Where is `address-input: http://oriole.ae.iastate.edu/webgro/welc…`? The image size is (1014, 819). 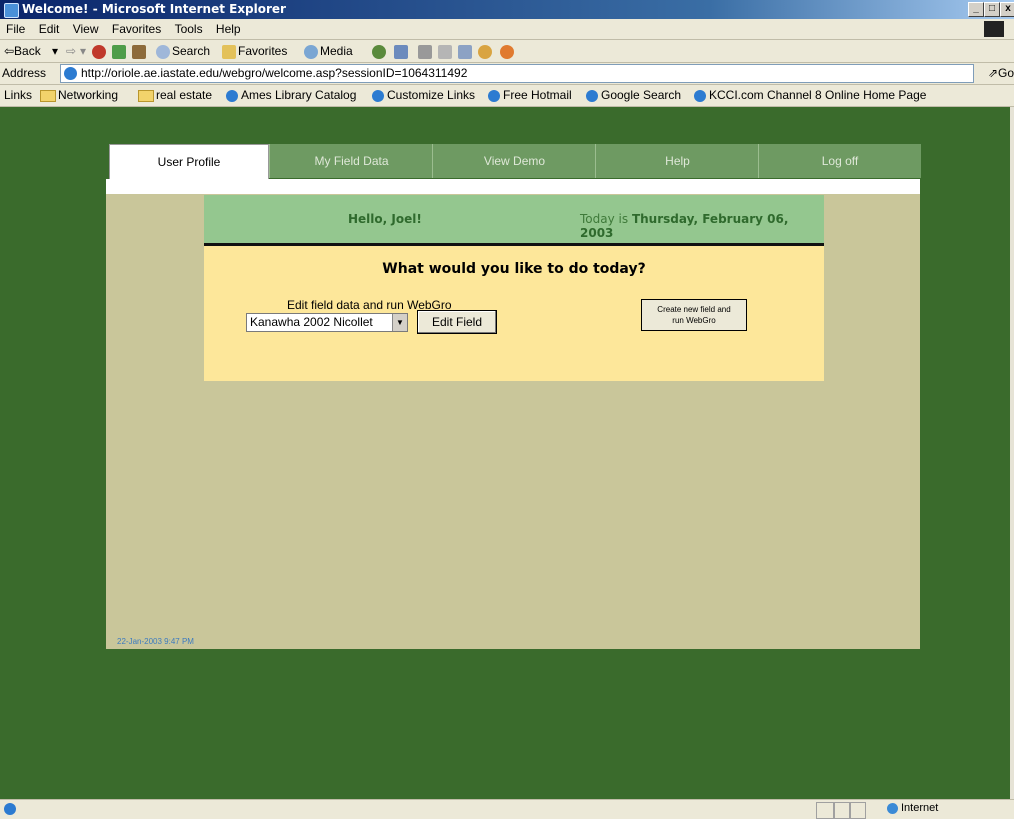 address-input: http://oriole.ae.iastate.edu/webgro/welc… is located at coordinates (517, 73).